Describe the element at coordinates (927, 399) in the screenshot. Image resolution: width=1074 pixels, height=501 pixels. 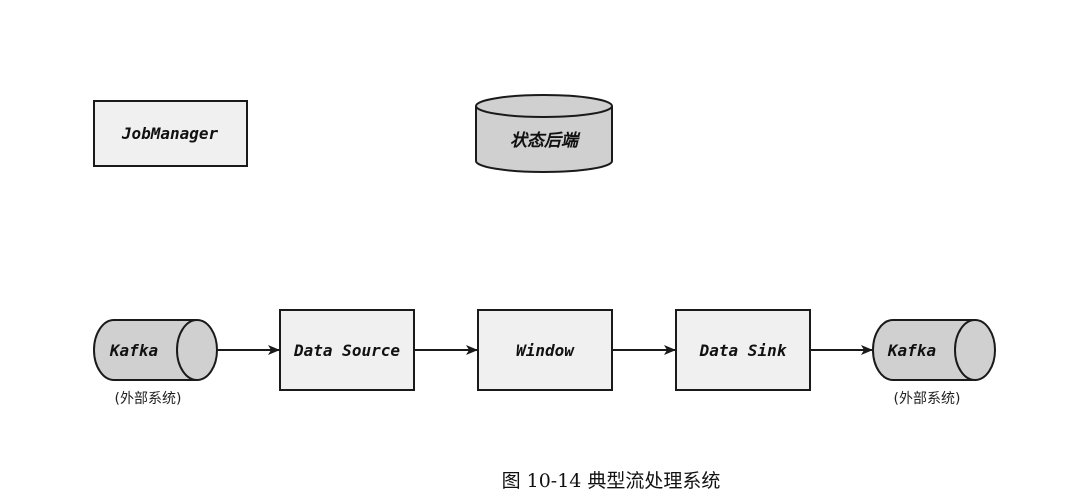
I see `kafka-sink-note: (外部系统)` at that location.